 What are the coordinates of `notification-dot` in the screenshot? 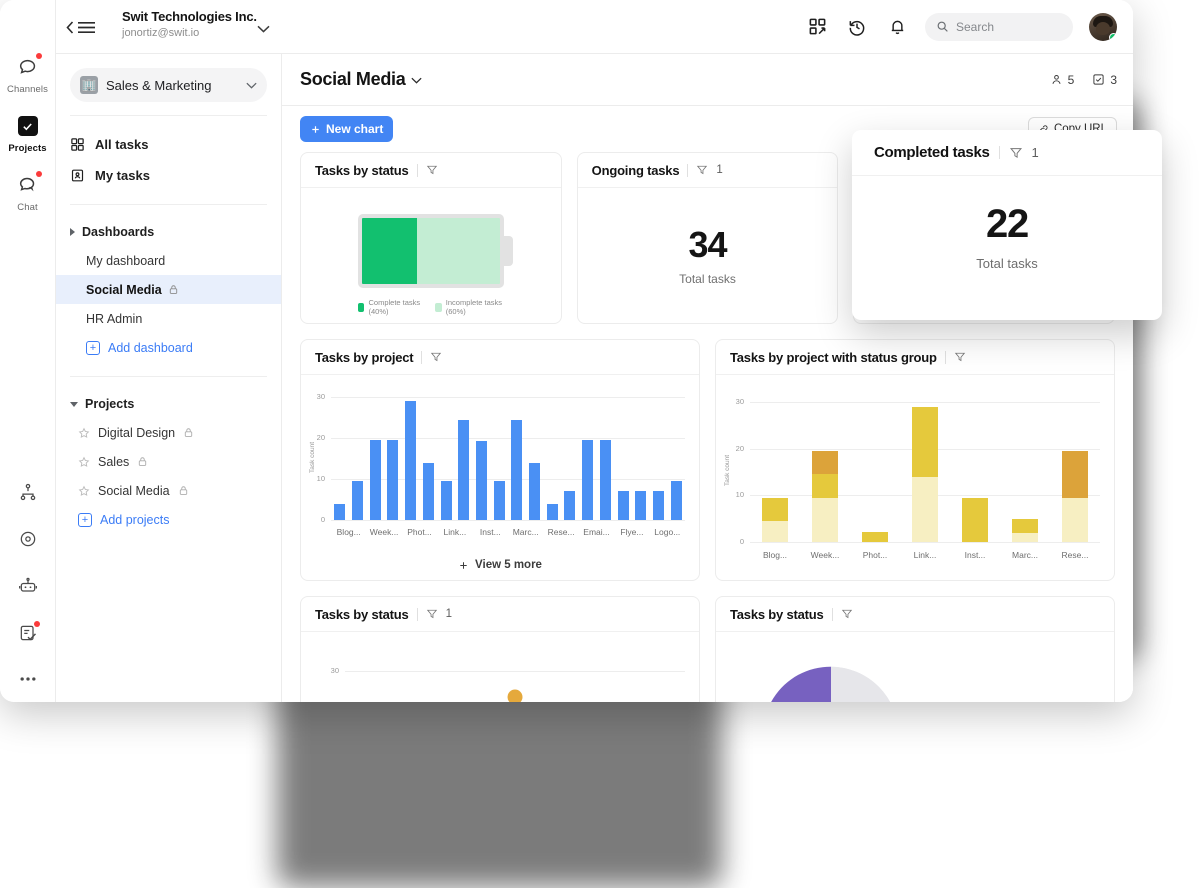 It's located at (36, 624).